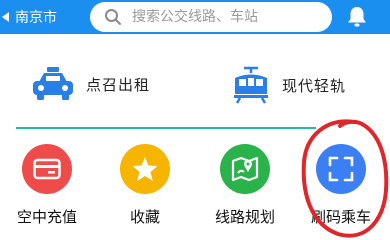 The image size is (390, 240). What do you see at coordinates (341, 169) in the screenshot?
I see `scan-icon` at bounding box center [341, 169].